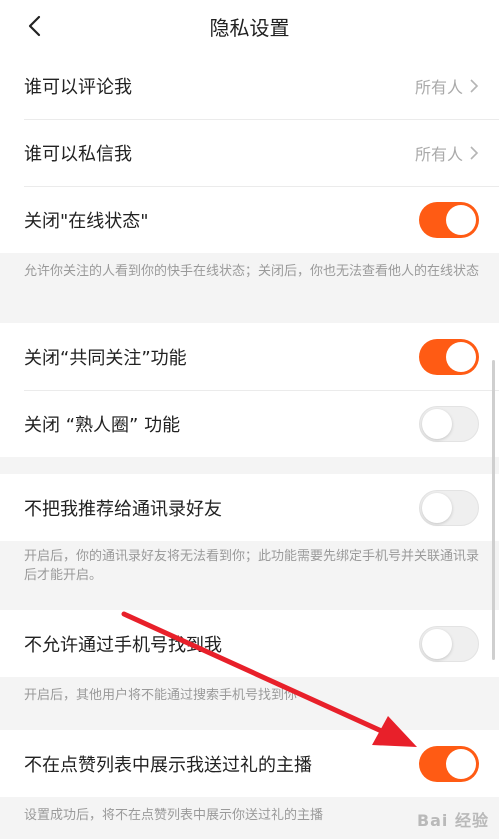 The height and width of the screenshot is (839, 499). Describe the element at coordinates (252, 271) in the screenshot. I see `online-status-note: 允许你关注的人看到你的快手在线状态；关闭后，你也无法查看他人的在线状态` at that location.